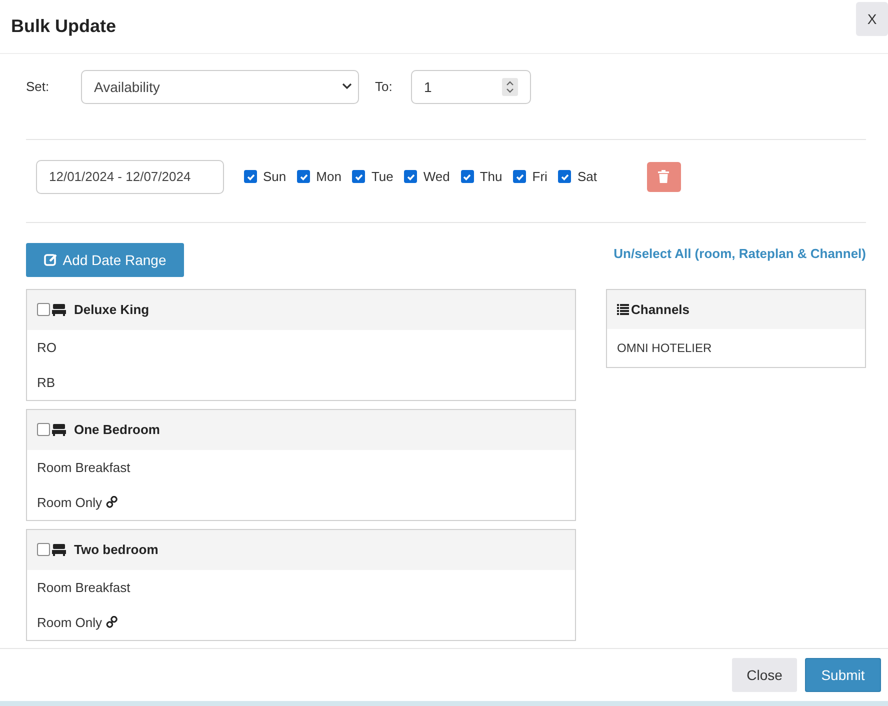  What do you see at coordinates (623, 309) in the screenshot?
I see `list-icon` at bounding box center [623, 309].